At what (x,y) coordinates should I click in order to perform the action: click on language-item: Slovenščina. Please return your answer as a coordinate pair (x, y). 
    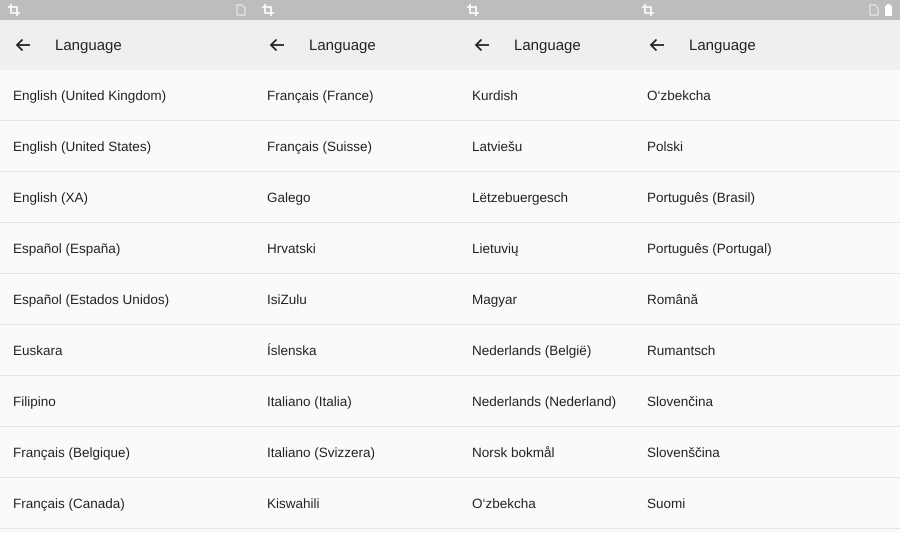
    Looking at the image, I should click on (767, 452).